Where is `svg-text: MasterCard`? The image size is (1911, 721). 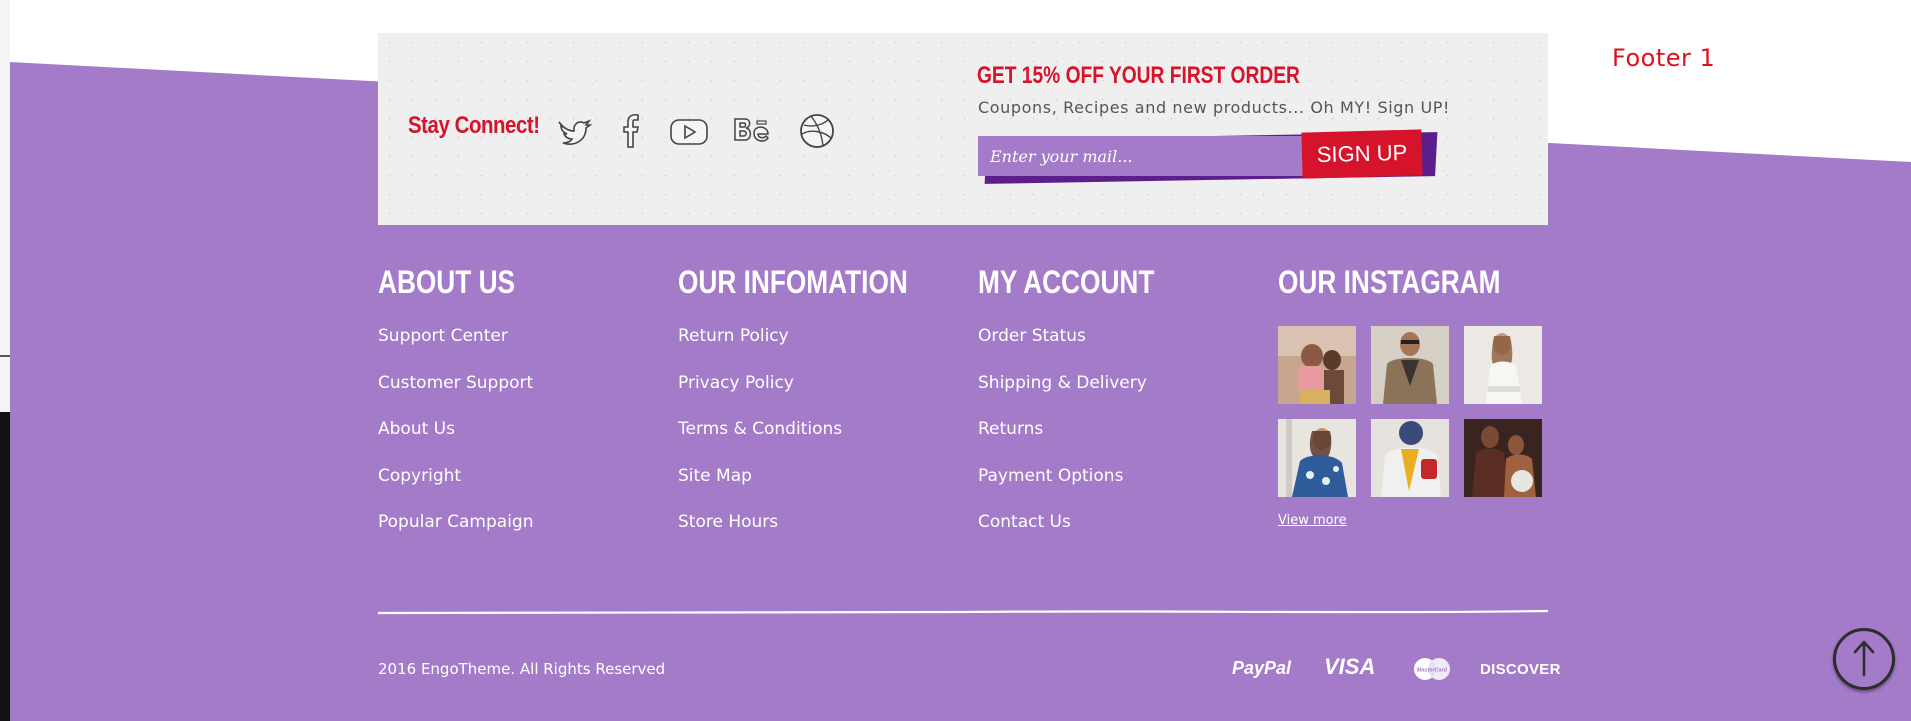 svg-text: MasterCard is located at coordinates (1432, 671).